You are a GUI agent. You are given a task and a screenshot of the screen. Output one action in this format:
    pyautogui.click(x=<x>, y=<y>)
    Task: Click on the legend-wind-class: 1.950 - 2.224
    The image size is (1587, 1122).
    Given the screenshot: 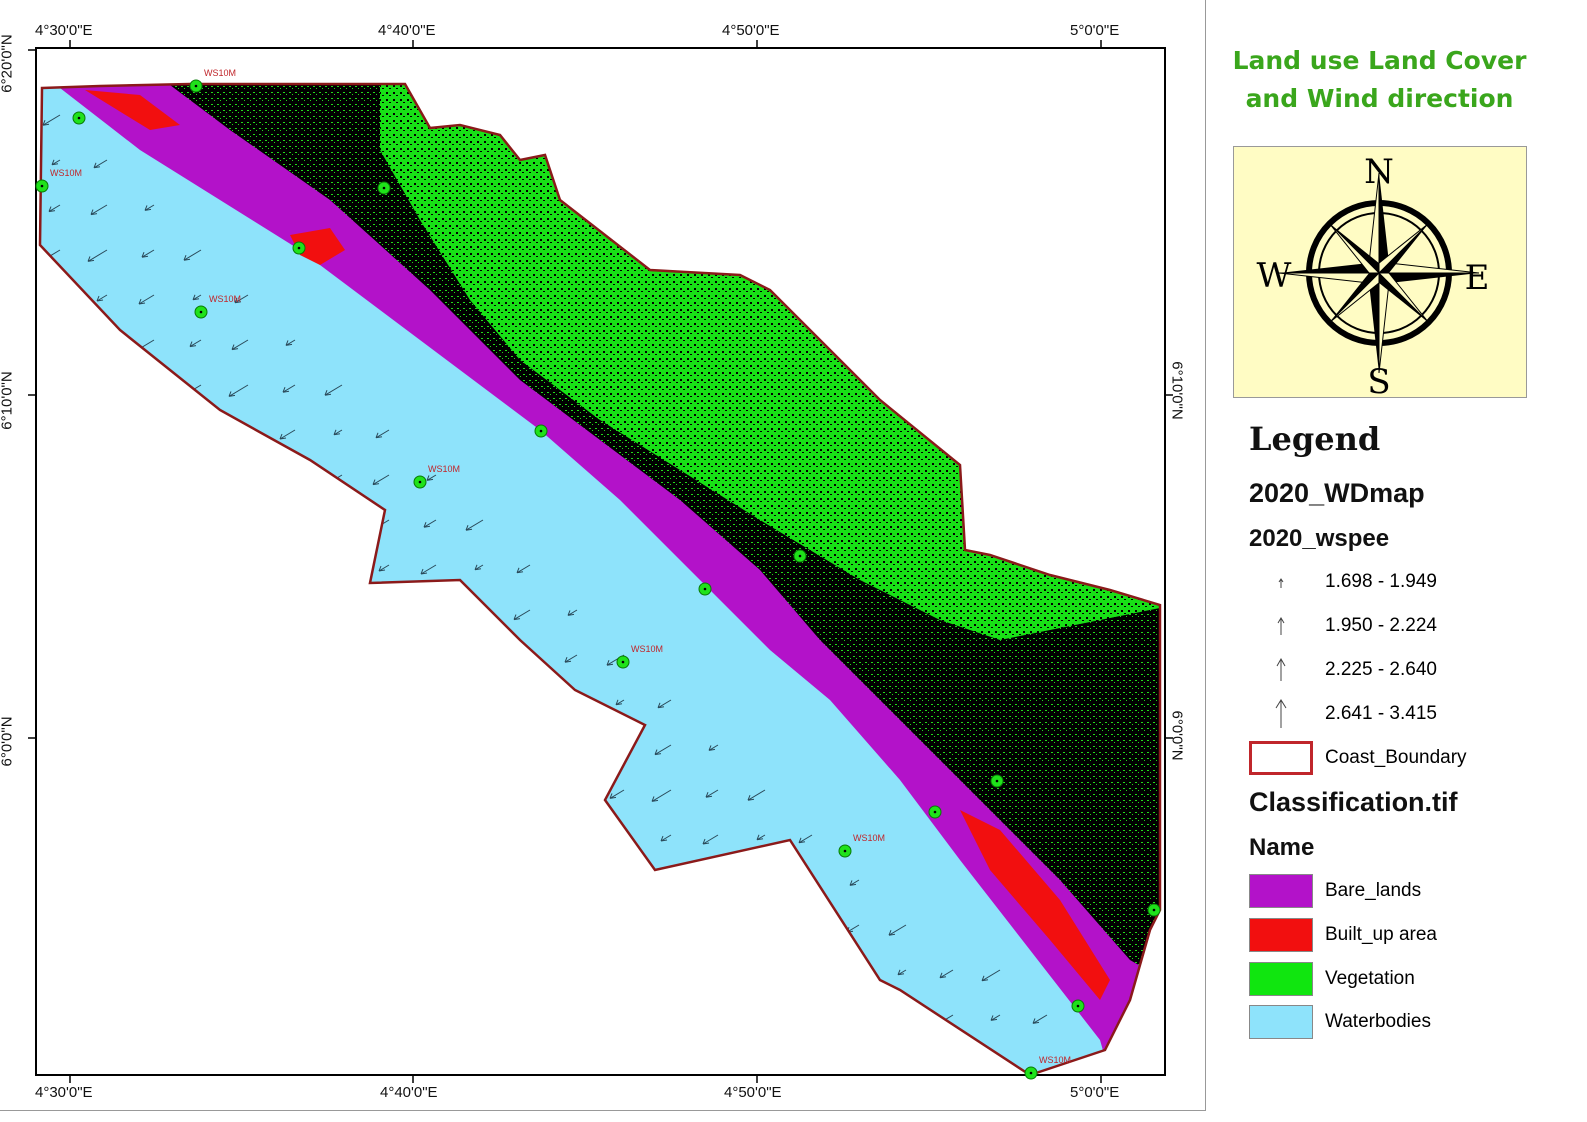 What is the action you would take?
    pyautogui.click(x=1343, y=626)
    